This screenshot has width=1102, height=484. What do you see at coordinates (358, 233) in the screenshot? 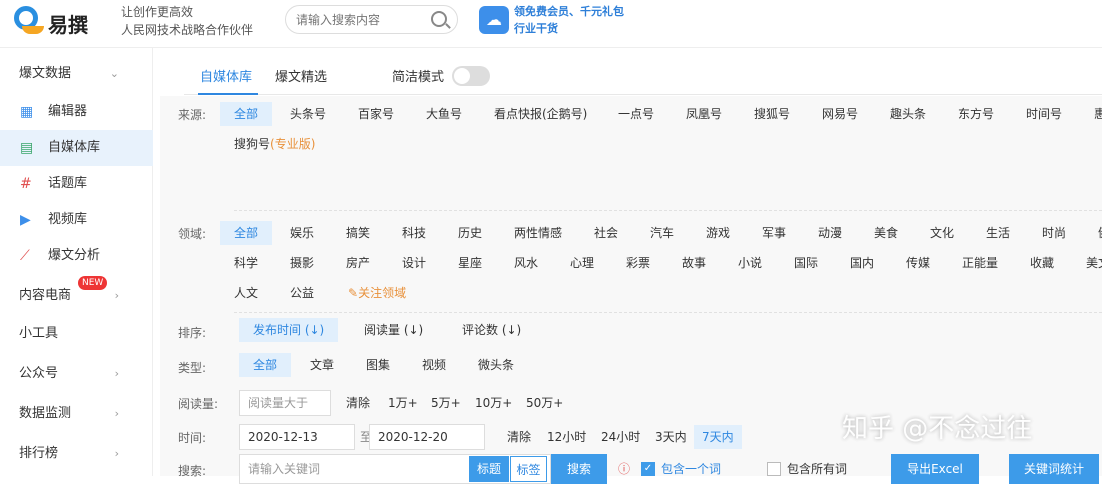
I see `domain-option: 搞笑` at bounding box center [358, 233].